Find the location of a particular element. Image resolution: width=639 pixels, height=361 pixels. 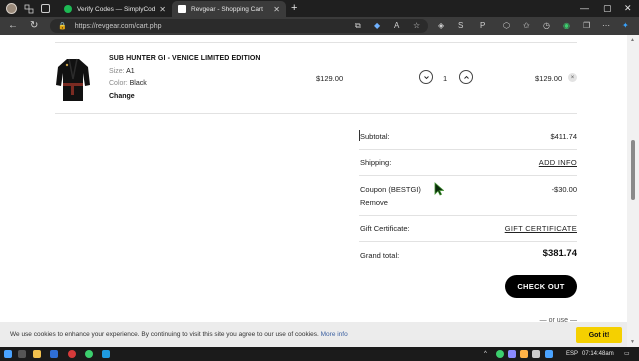

language-indicator: ESP is located at coordinates (572, 354).